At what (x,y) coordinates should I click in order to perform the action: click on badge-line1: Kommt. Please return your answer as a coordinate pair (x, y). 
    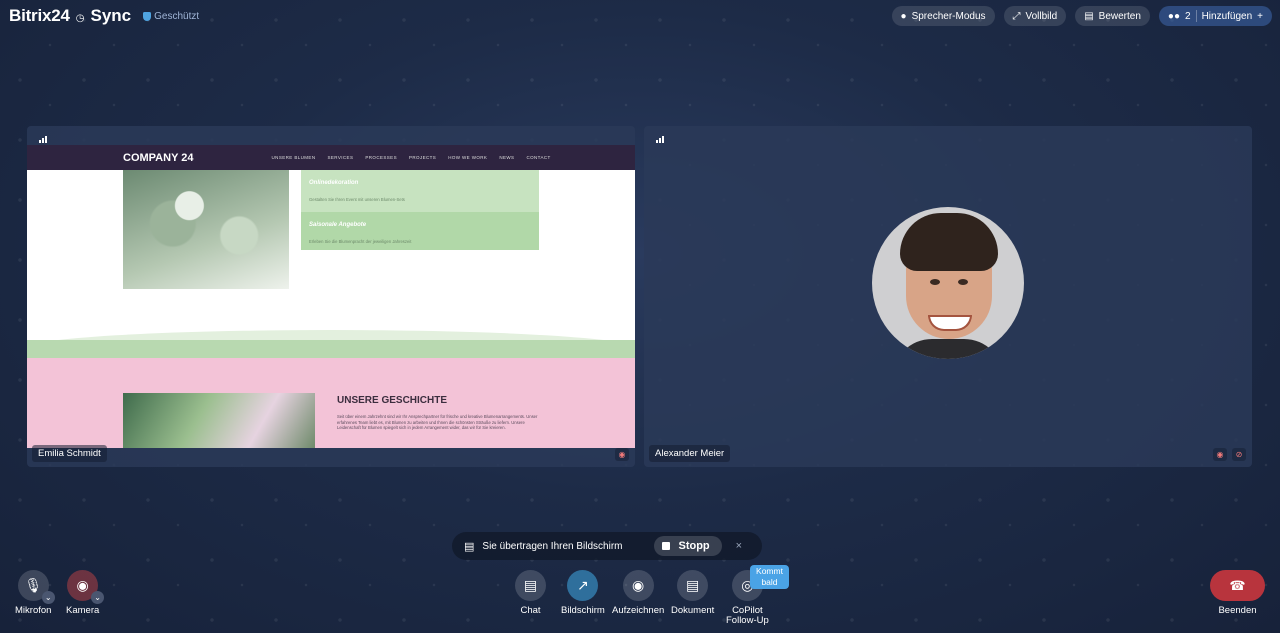
    Looking at the image, I should click on (769, 571).